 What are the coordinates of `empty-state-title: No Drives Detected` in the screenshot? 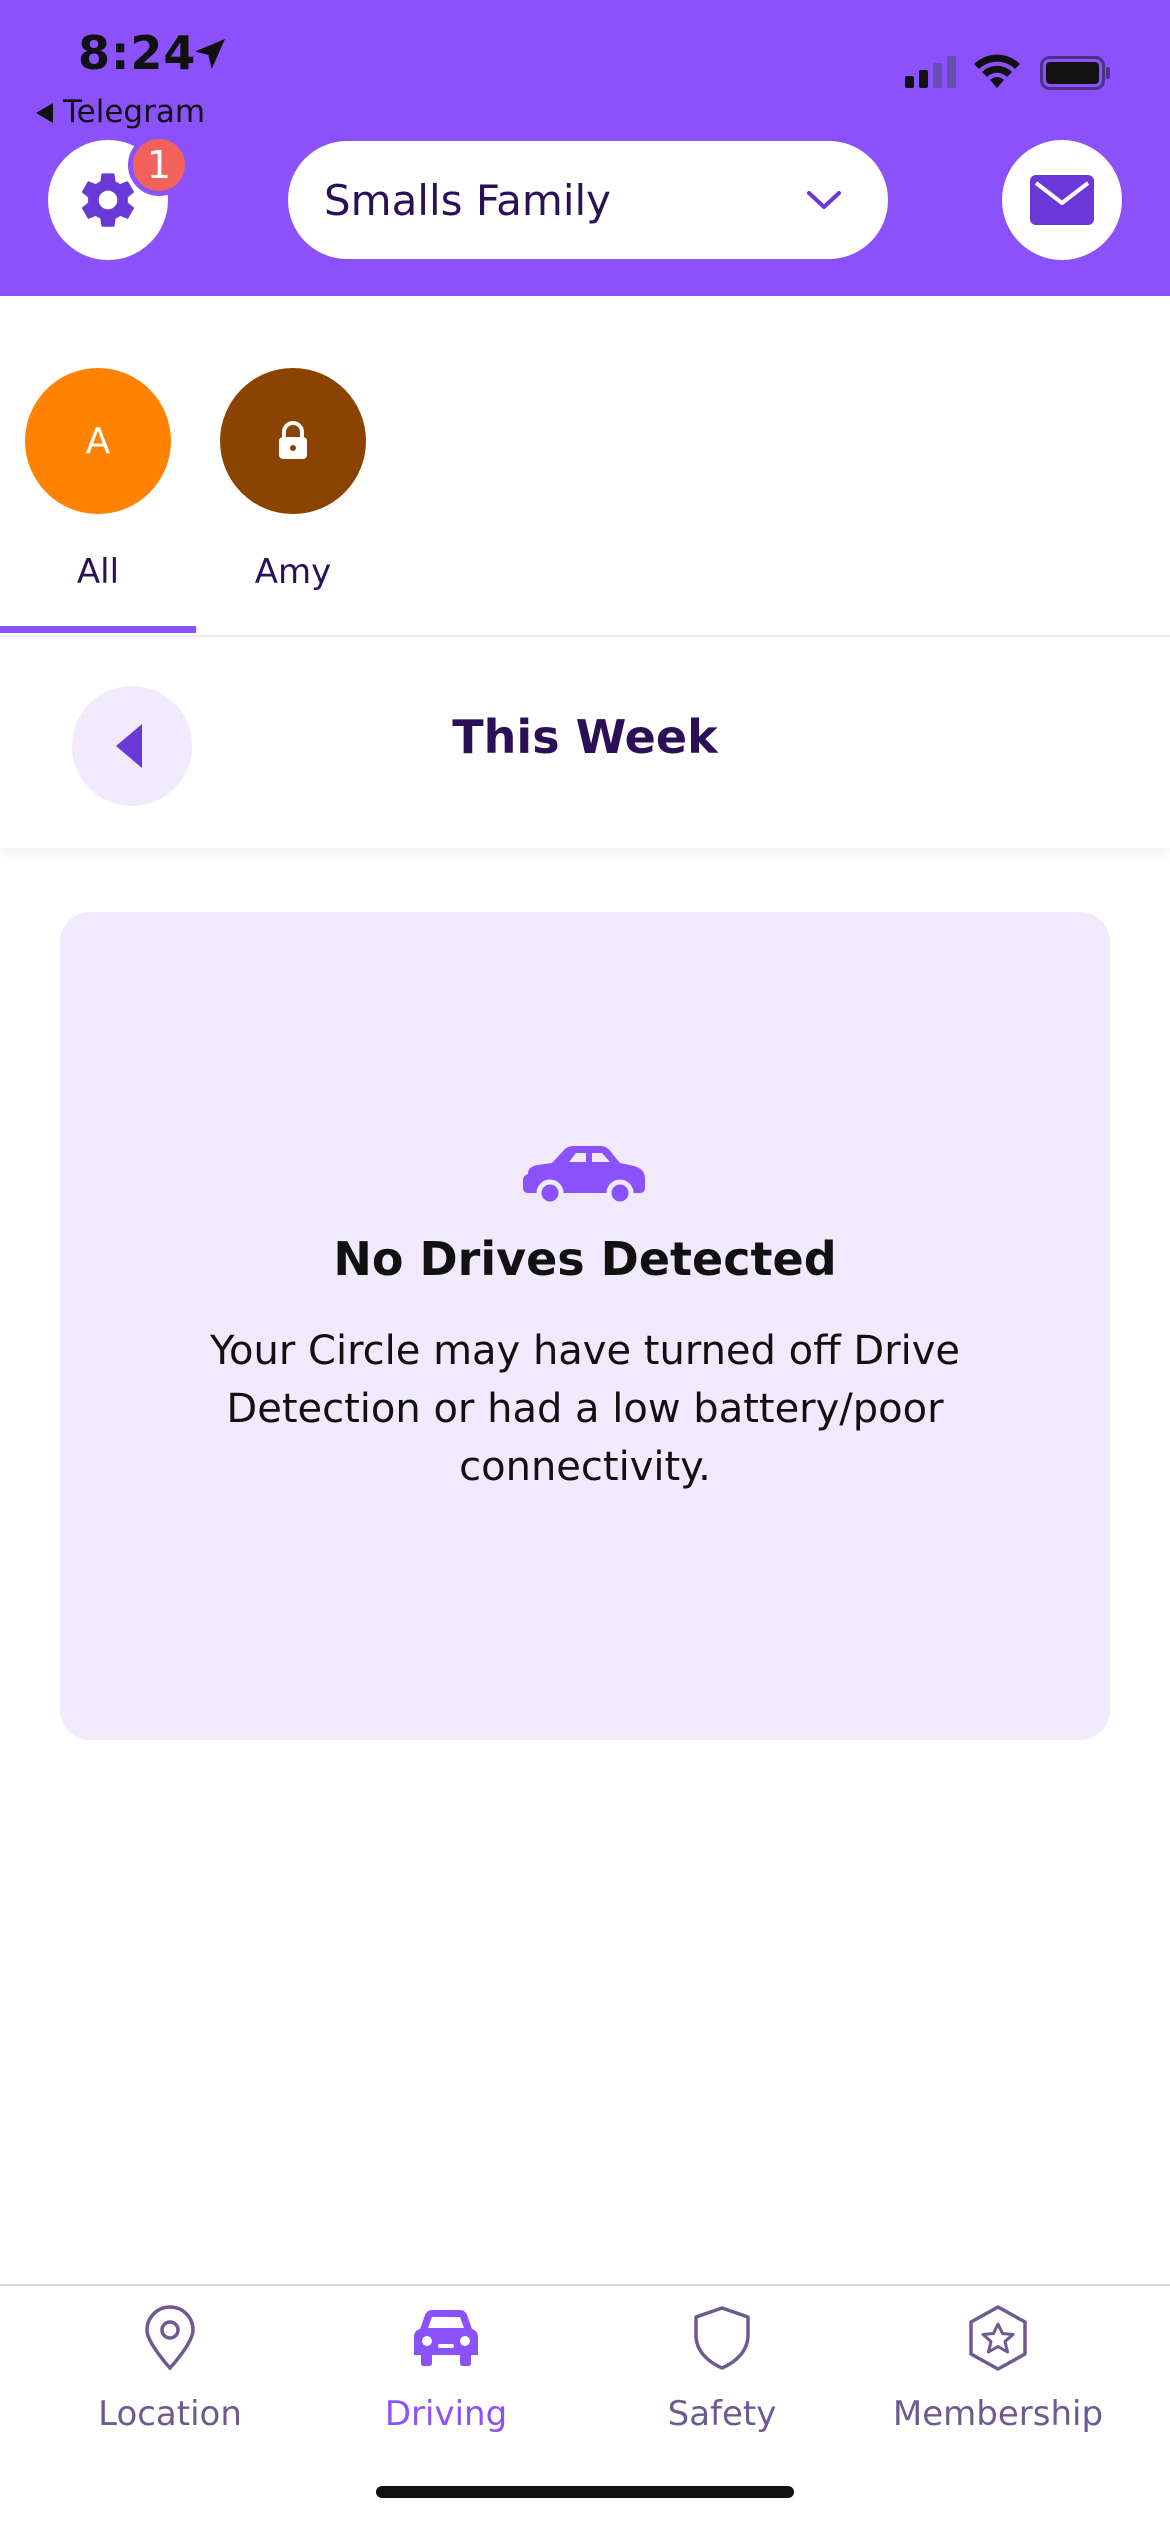 It's located at (585, 1259).